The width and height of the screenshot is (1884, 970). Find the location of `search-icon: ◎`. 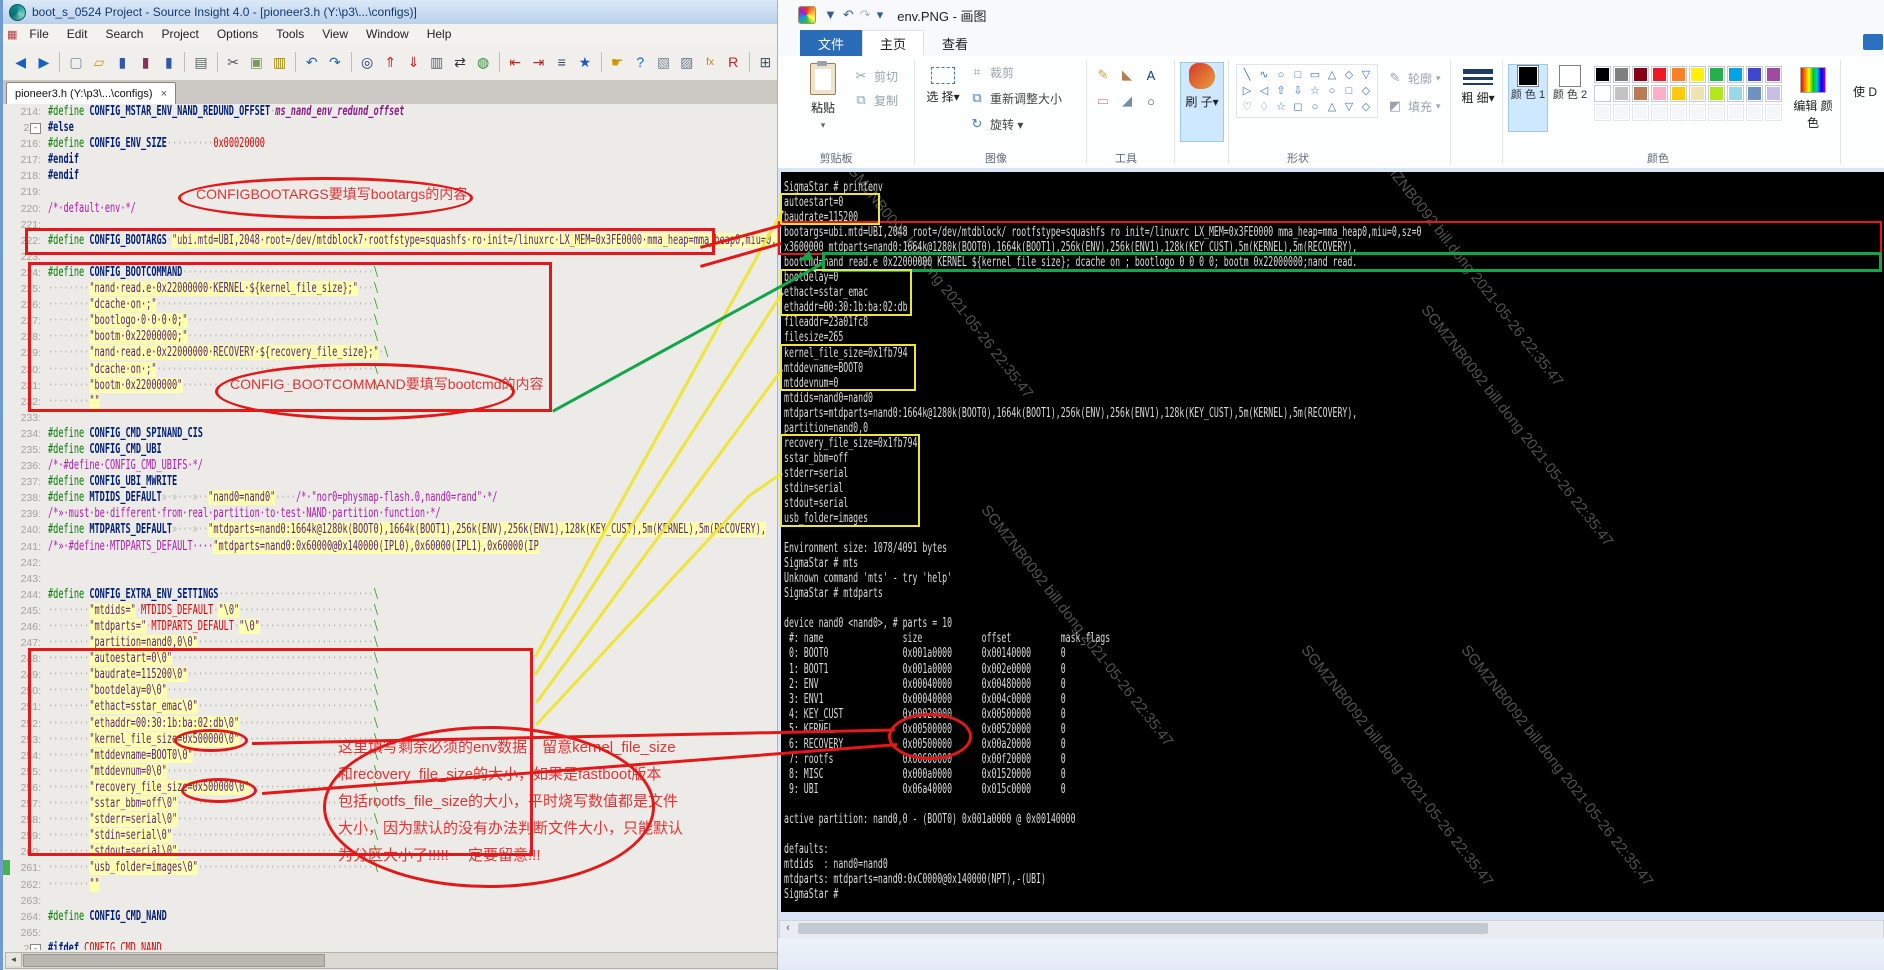

search-icon: ◎ is located at coordinates (366, 62).